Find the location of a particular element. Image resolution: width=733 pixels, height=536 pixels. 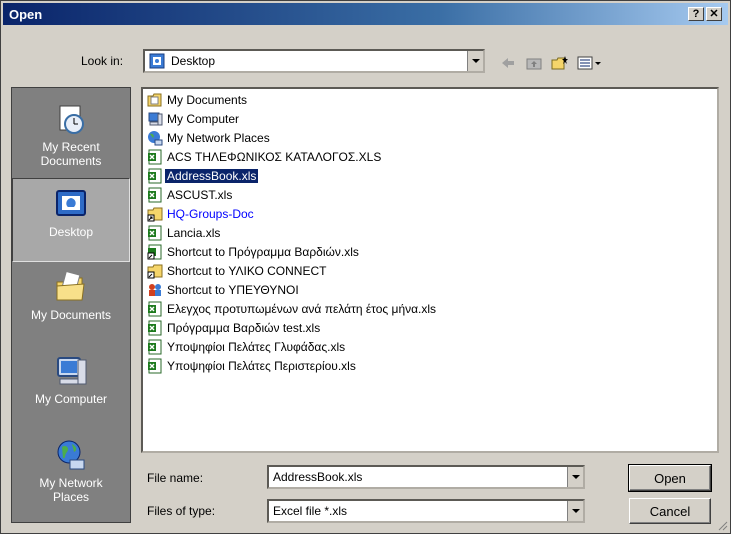

file-name: AddressBook.xls is located at coordinates (212, 176).